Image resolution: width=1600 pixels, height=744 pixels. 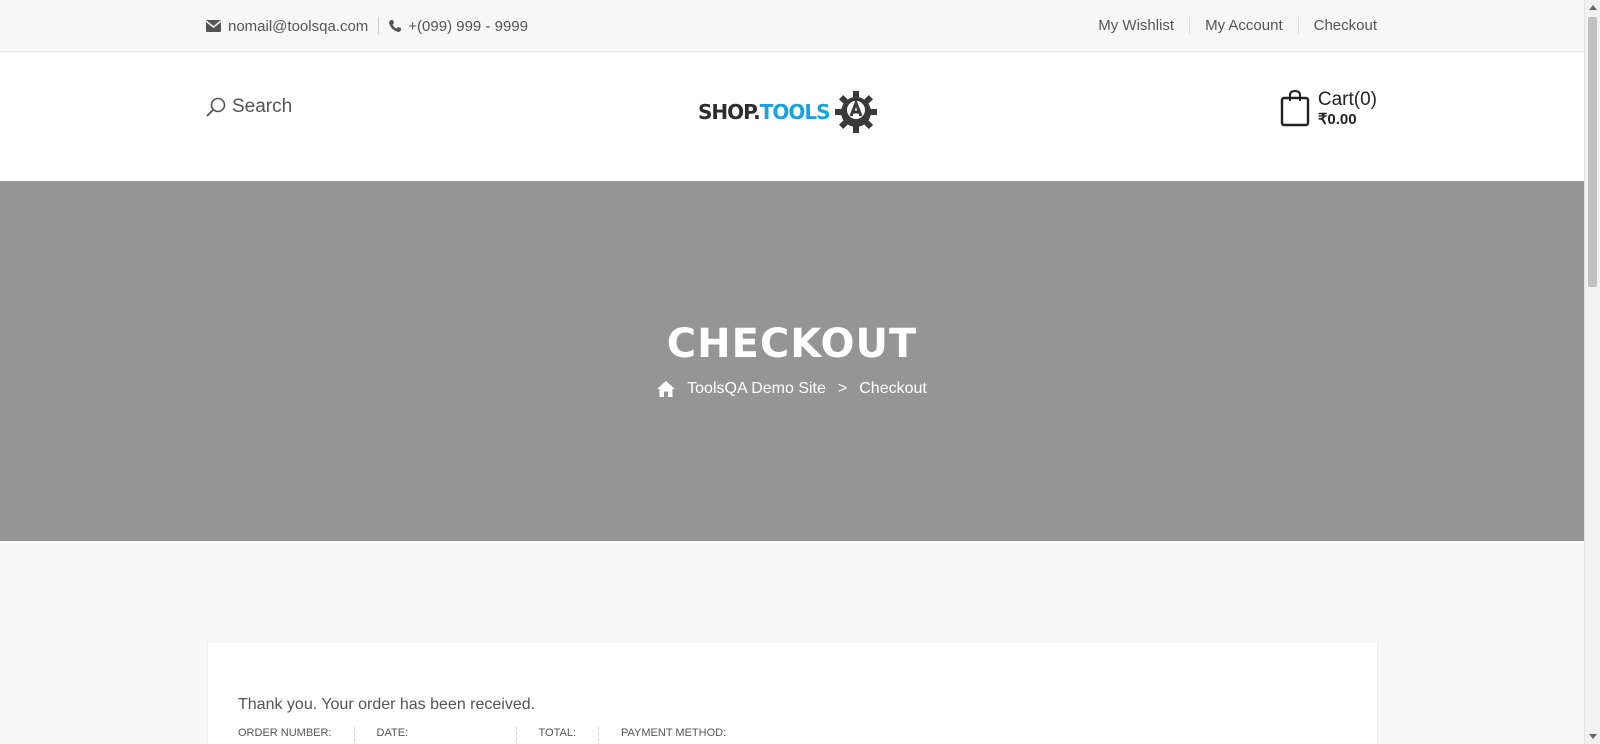 I want to click on phone-item: +(099) 999 - 9999, so click(x=458, y=26).